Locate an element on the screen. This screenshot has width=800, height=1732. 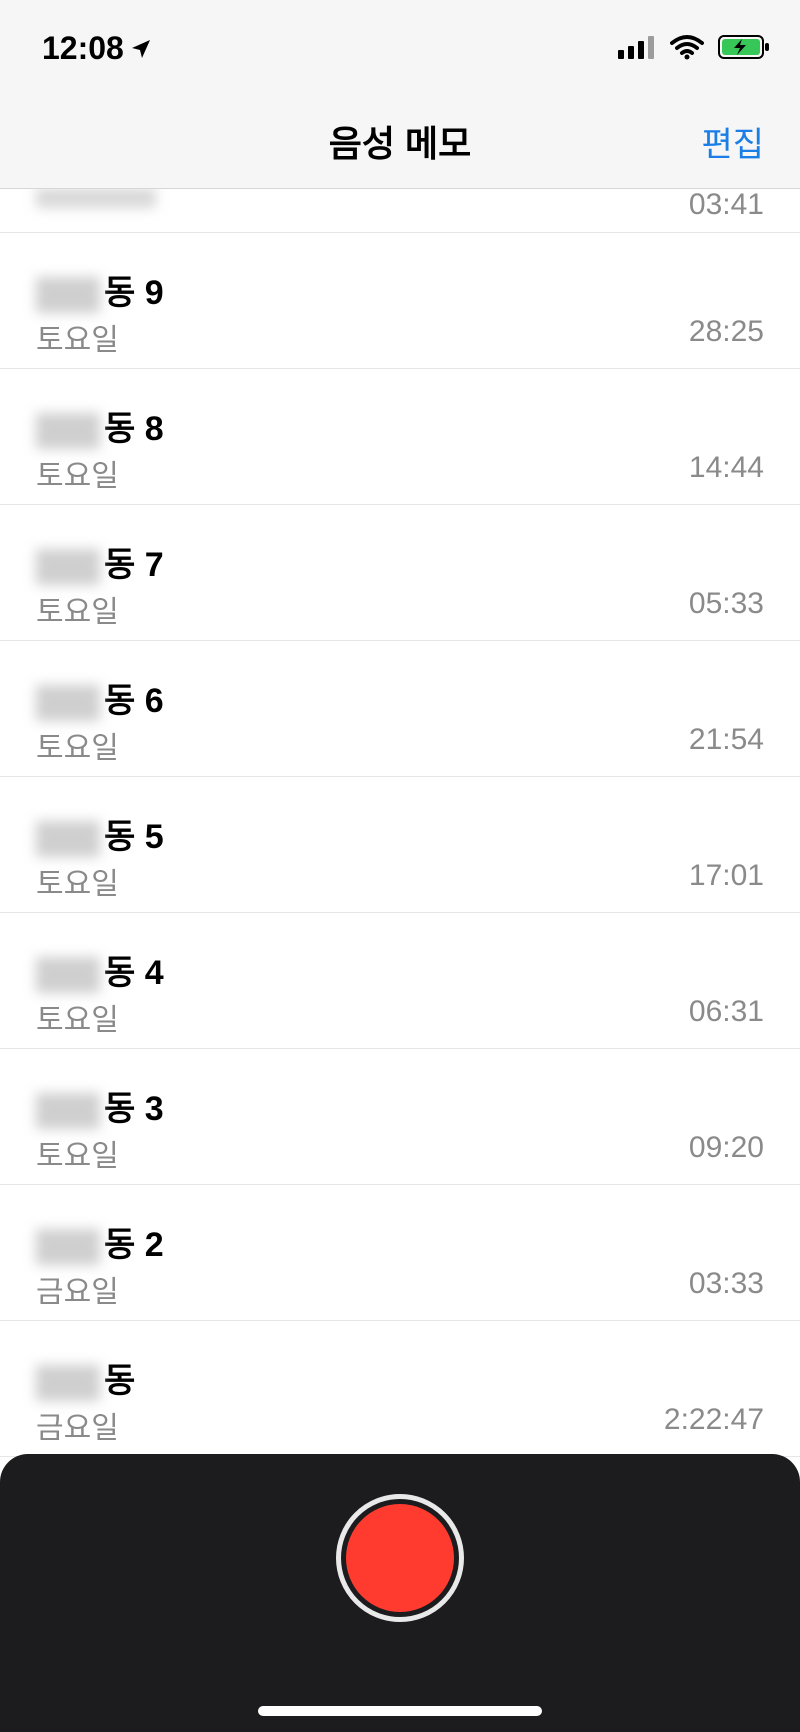
recording-title-text: 동 5 is located at coordinates (134, 837).